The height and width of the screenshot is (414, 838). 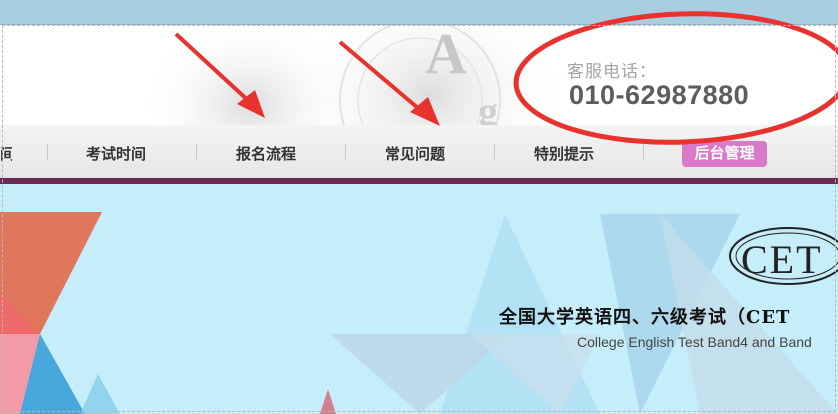 What do you see at coordinates (645, 317) in the screenshot?
I see `cet-title: 全国大学英语四、六级考试（CET` at bounding box center [645, 317].